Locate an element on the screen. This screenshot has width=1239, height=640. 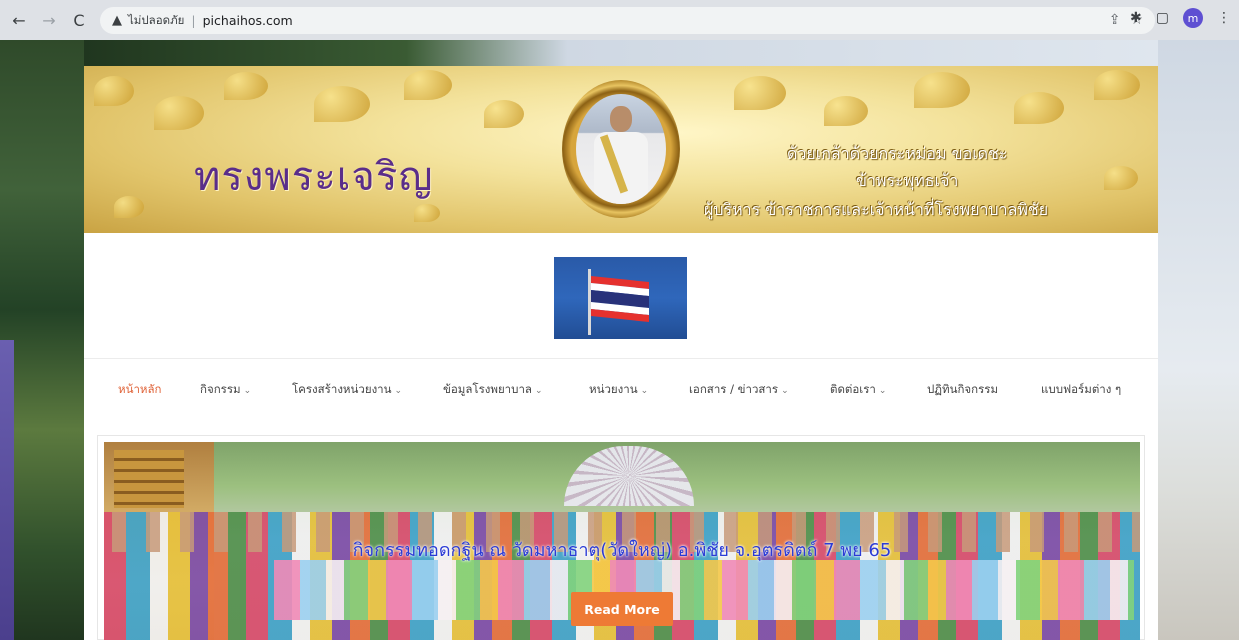
nav-item-forms: แบบฟอร์มต่าง ๆ is located at coordinates (1081, 390).